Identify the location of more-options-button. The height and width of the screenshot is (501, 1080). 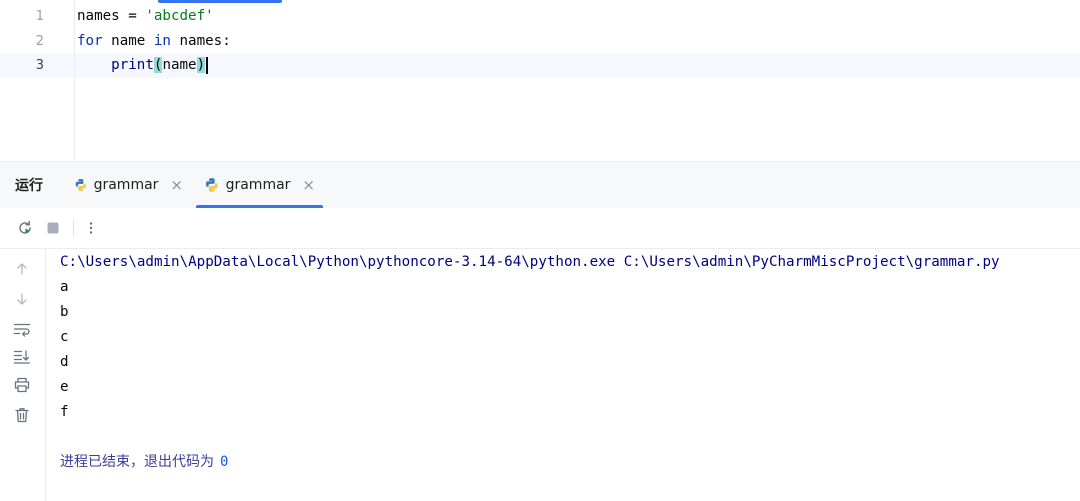
(91, 228).